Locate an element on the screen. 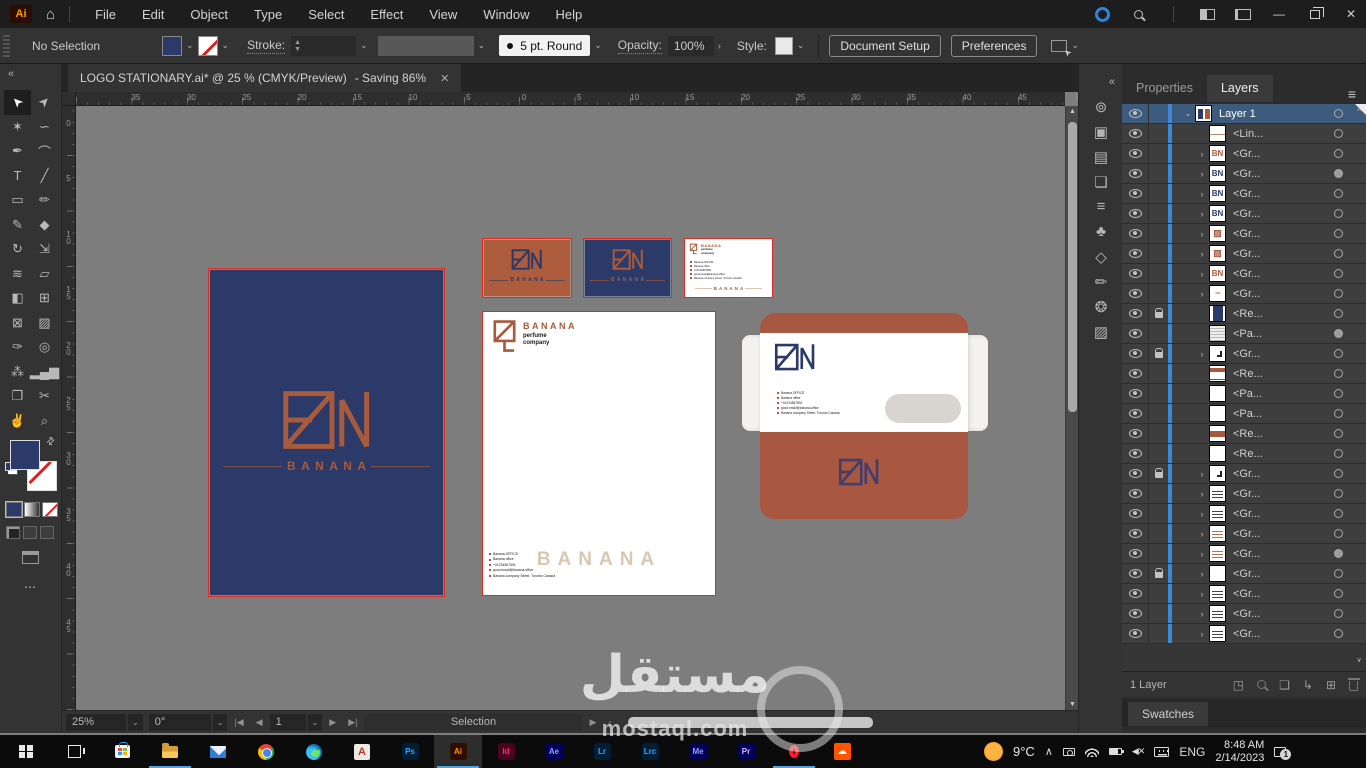 Image resolution: width=1366 pixels, height=768 pixels. pathfinder-panel-icon: ❏ is located at coordinates (1101, 182).